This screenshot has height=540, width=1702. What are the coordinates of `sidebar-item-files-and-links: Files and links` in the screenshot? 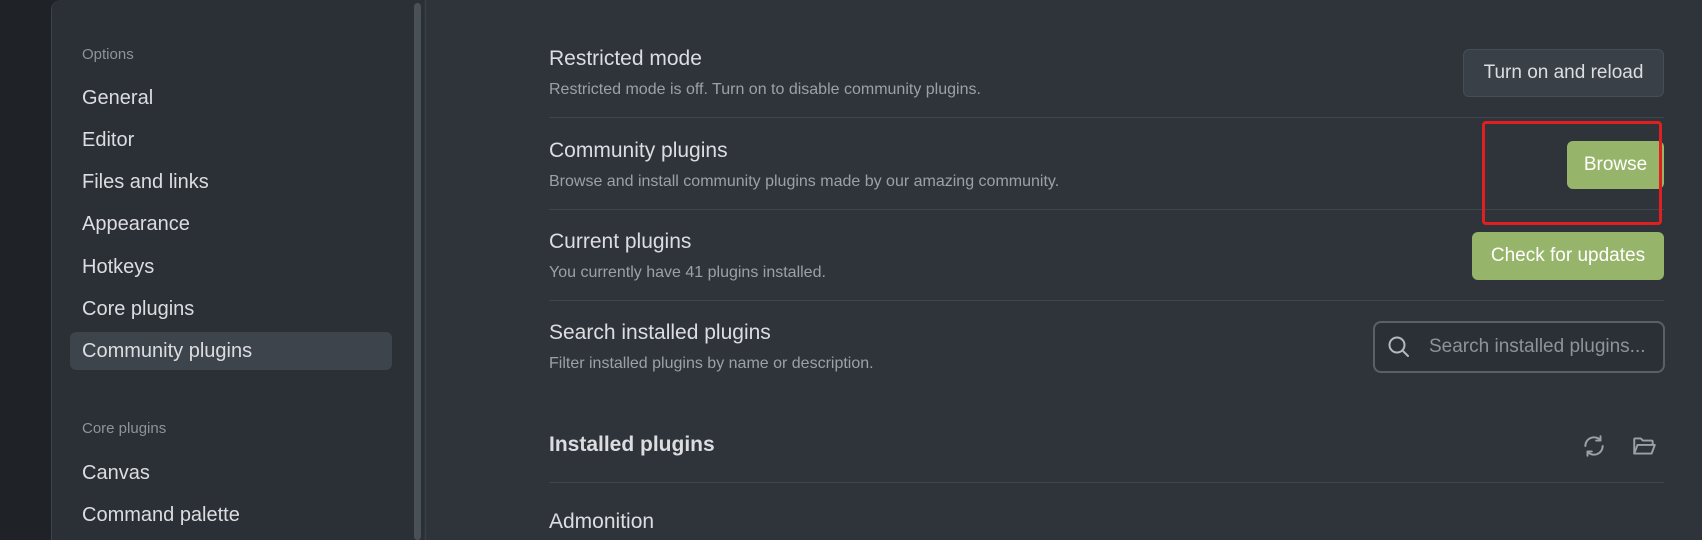 It's located at (231, 182).